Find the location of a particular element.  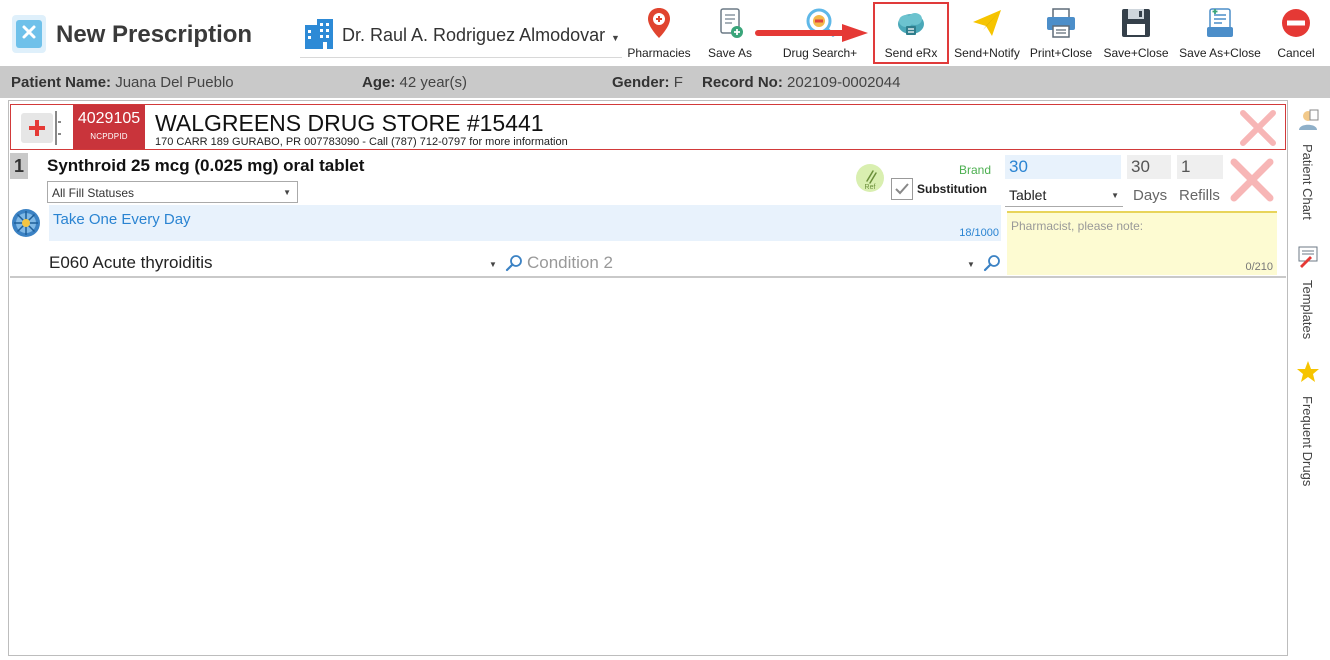

building-icon is located at coordinates (319, 34).